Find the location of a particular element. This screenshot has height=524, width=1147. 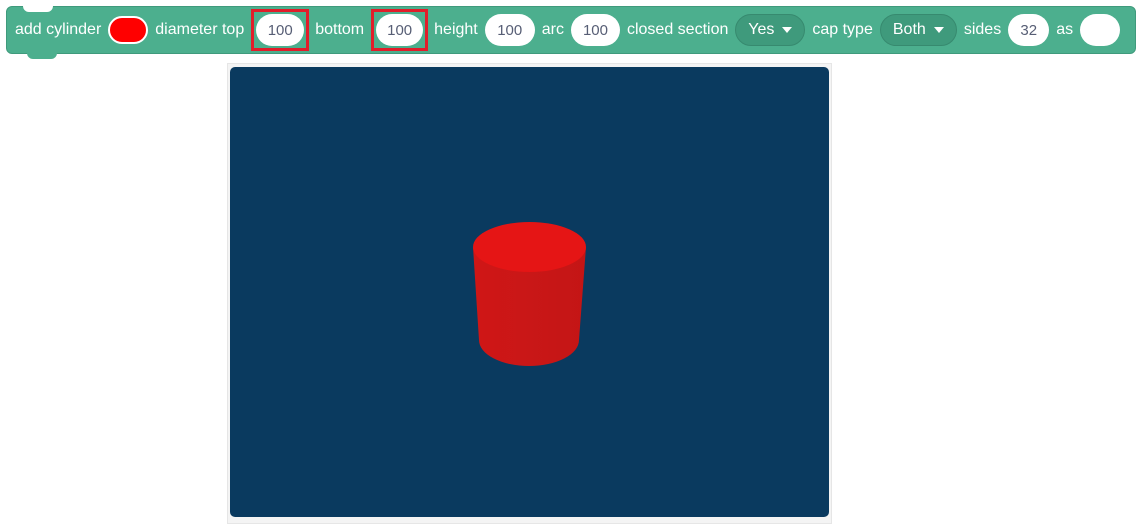

cap-type-dropdown: Both is located at coordinates (918, 30).